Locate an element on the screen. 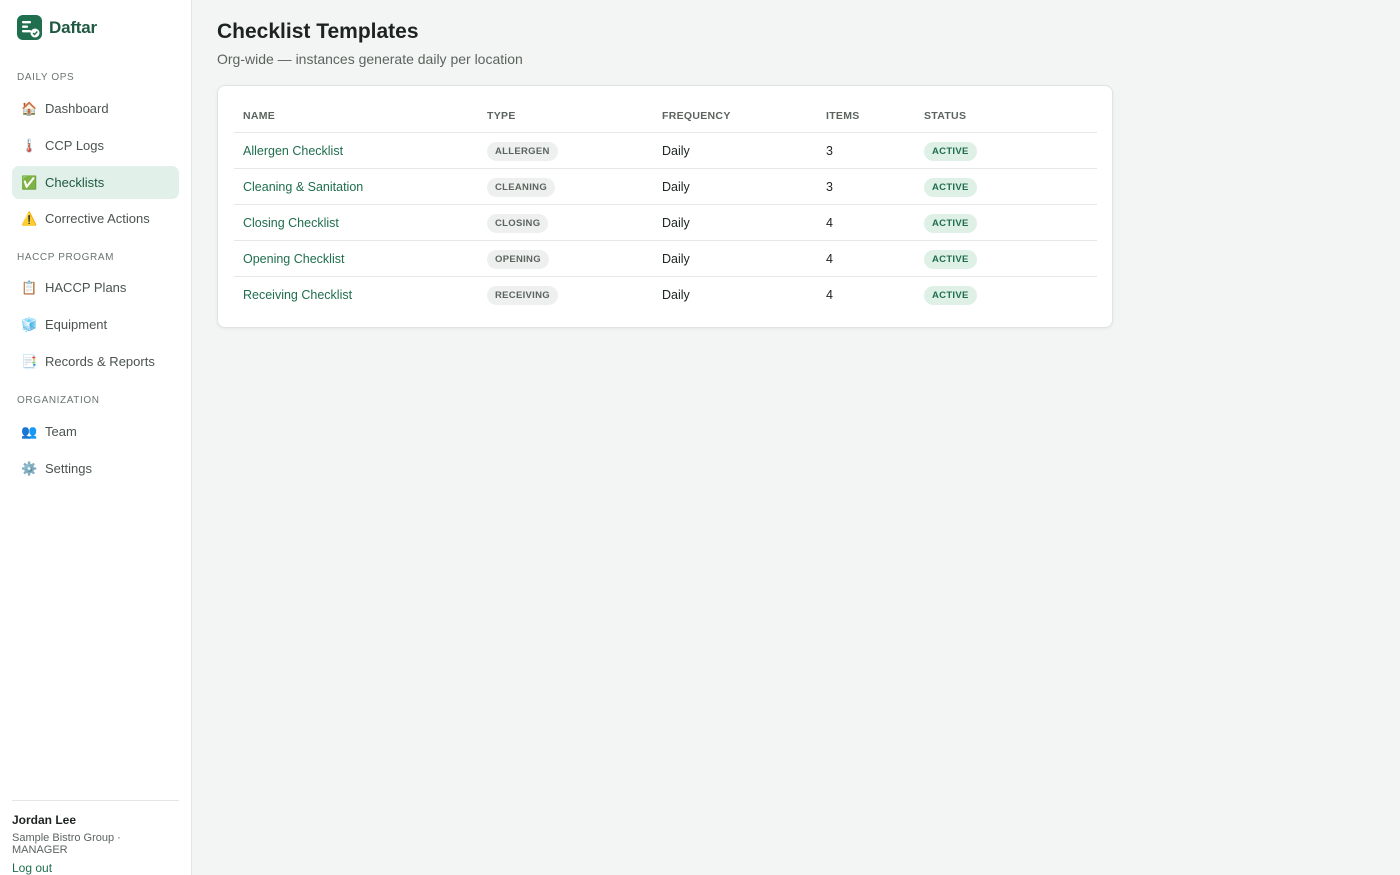 Image resolution: width=1400 pixels, height=875 pixels. user-name: Jordan Lee is located at coordinates (44, 820).